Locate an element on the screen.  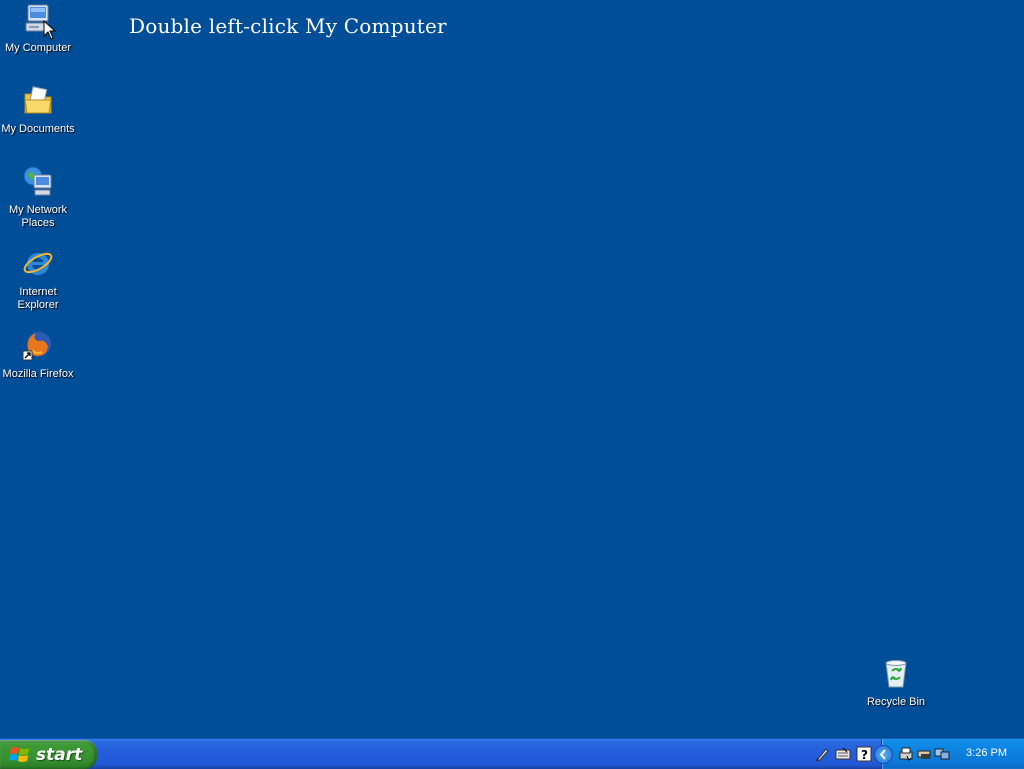
my-documents-icon is located at coordinates (38, 100).